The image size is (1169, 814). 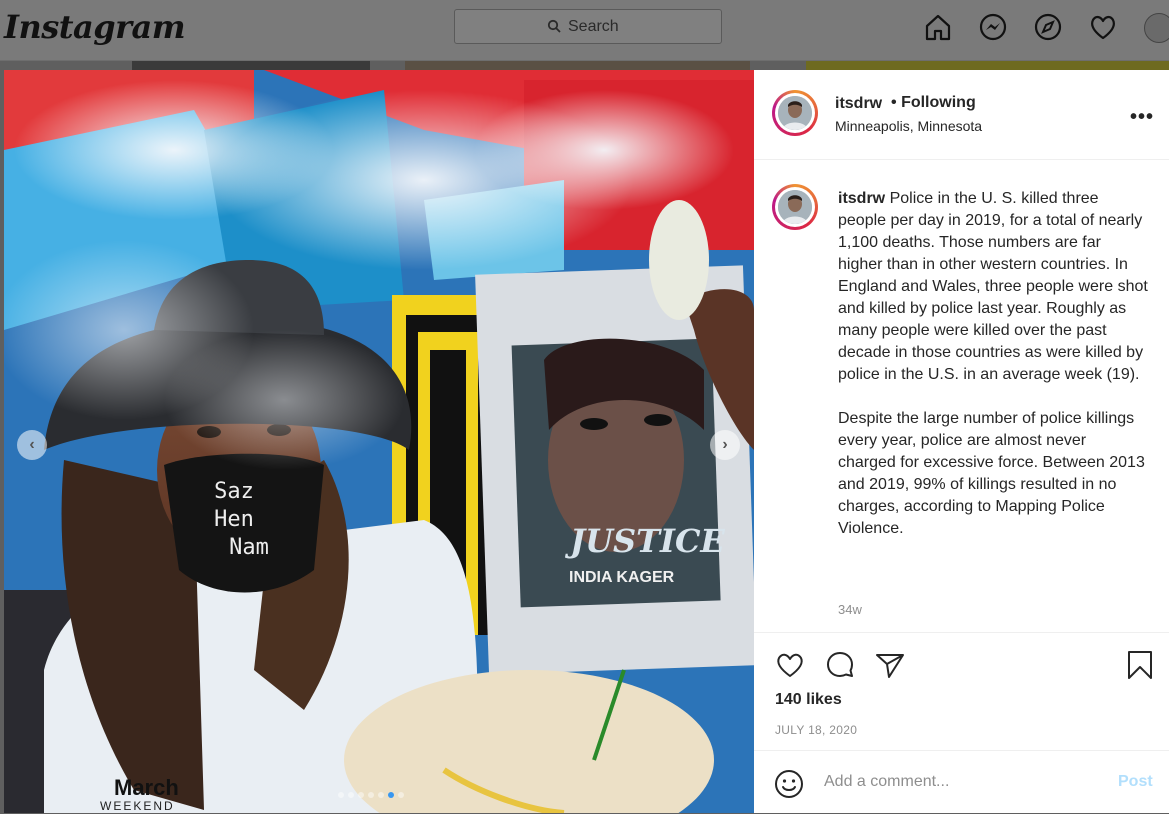 What do you see at coordinates (644, 541) in the screenshot?
I see `sign-title: JUSTICE` at bounding box center [644, 541].